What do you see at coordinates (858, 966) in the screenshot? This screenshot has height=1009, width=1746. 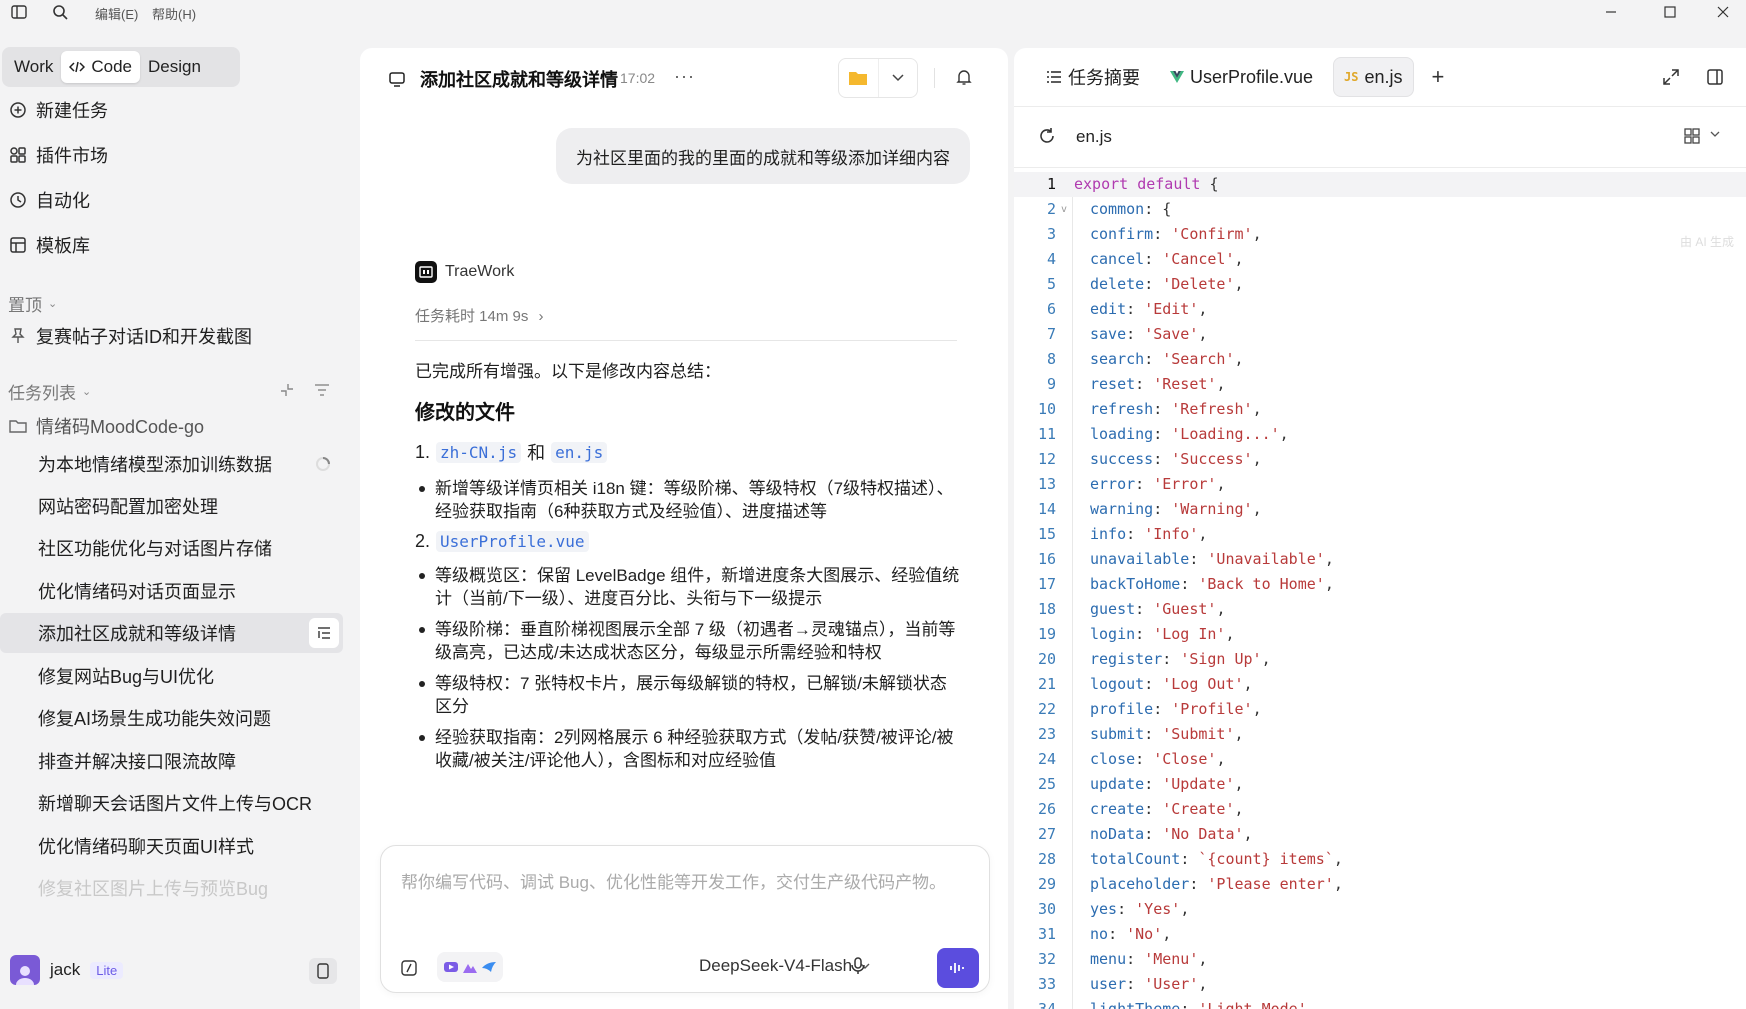 I see `microphone-icon` at bounding box center [858, 966].